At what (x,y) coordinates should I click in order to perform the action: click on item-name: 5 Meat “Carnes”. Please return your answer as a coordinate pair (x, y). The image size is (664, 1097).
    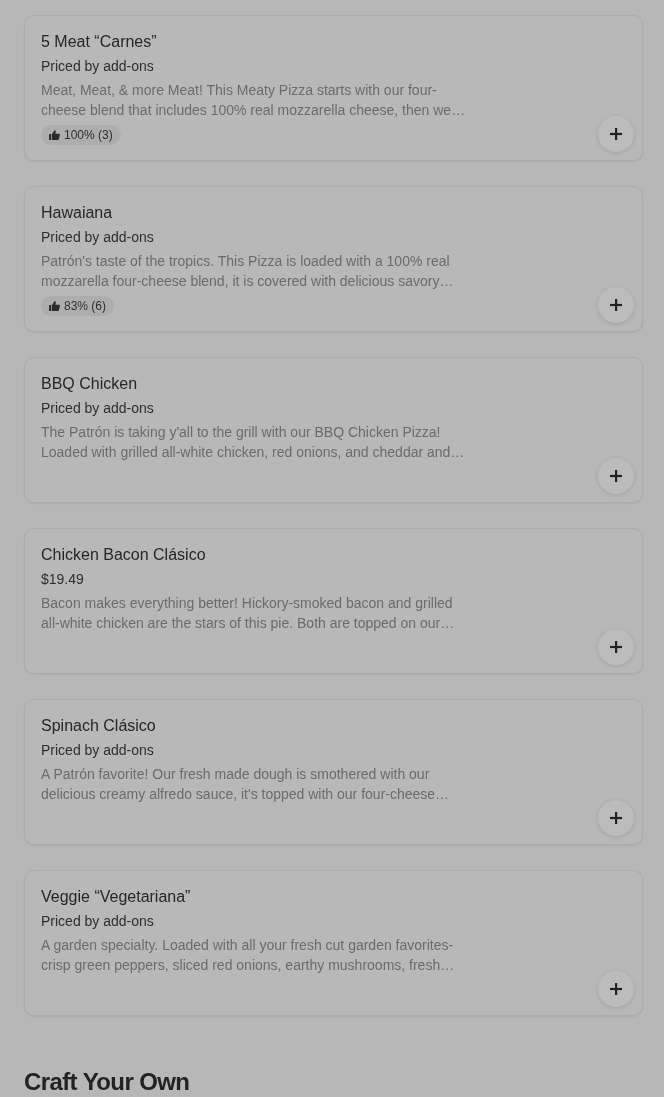
    Looking at the image, I should click on (99, 42).